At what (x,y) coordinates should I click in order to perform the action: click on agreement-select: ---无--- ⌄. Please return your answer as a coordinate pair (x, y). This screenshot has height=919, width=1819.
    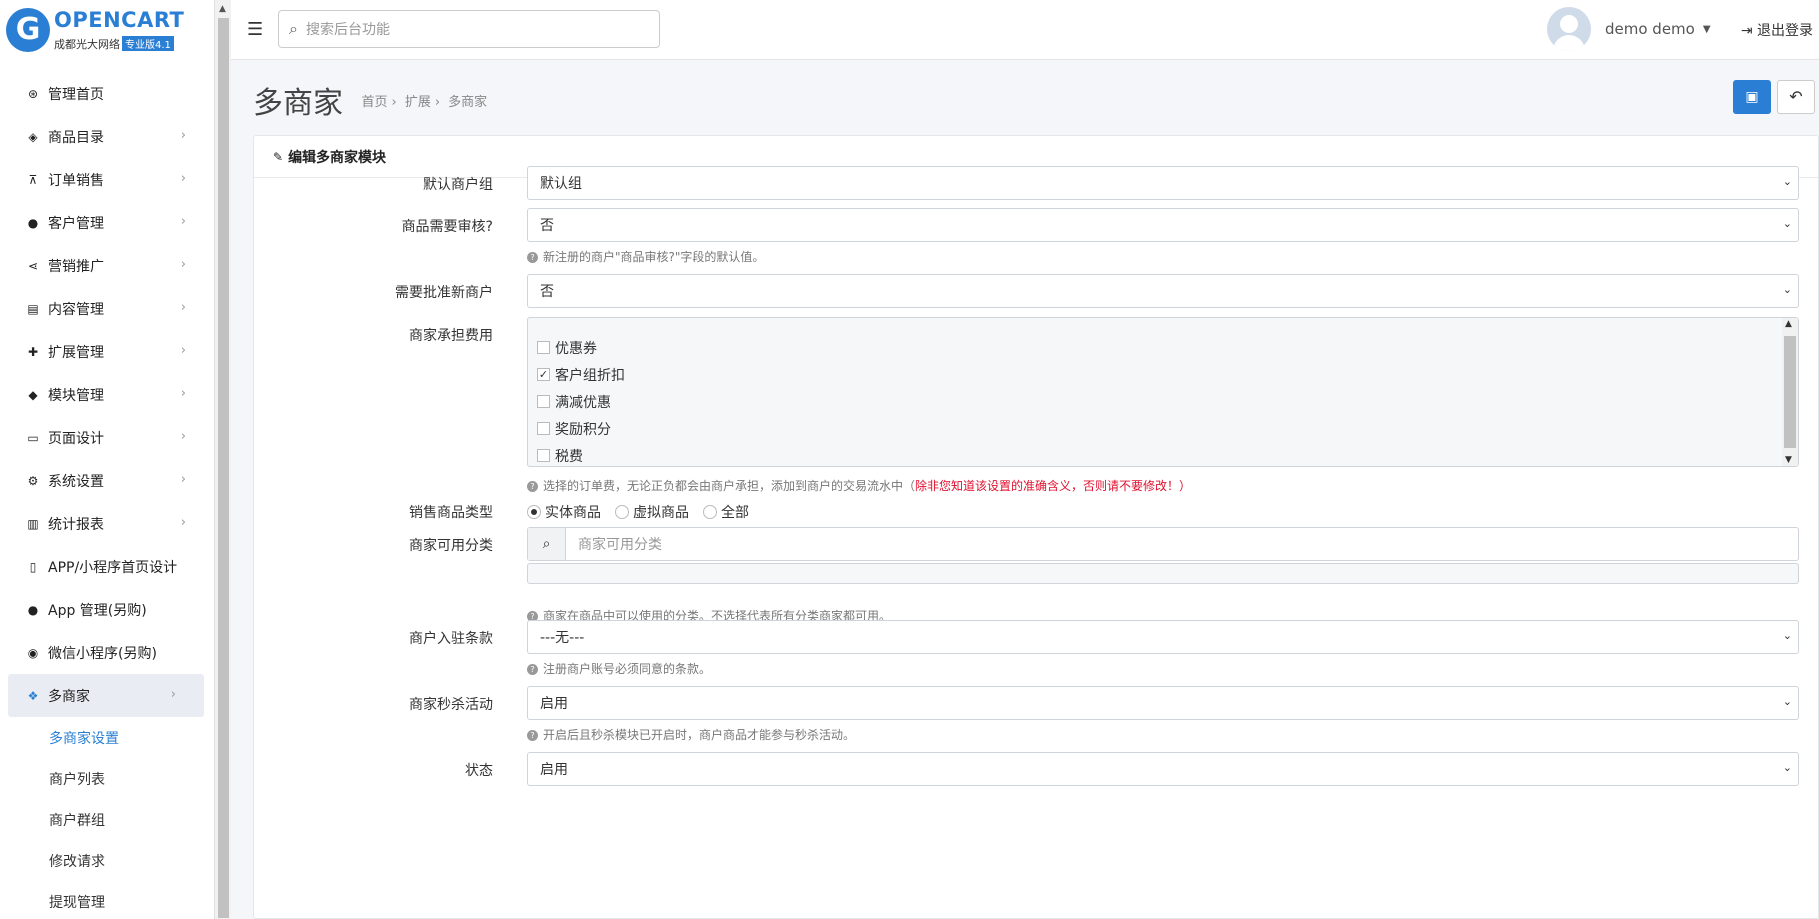
    Looking at the image, I should click on (1163, 637).